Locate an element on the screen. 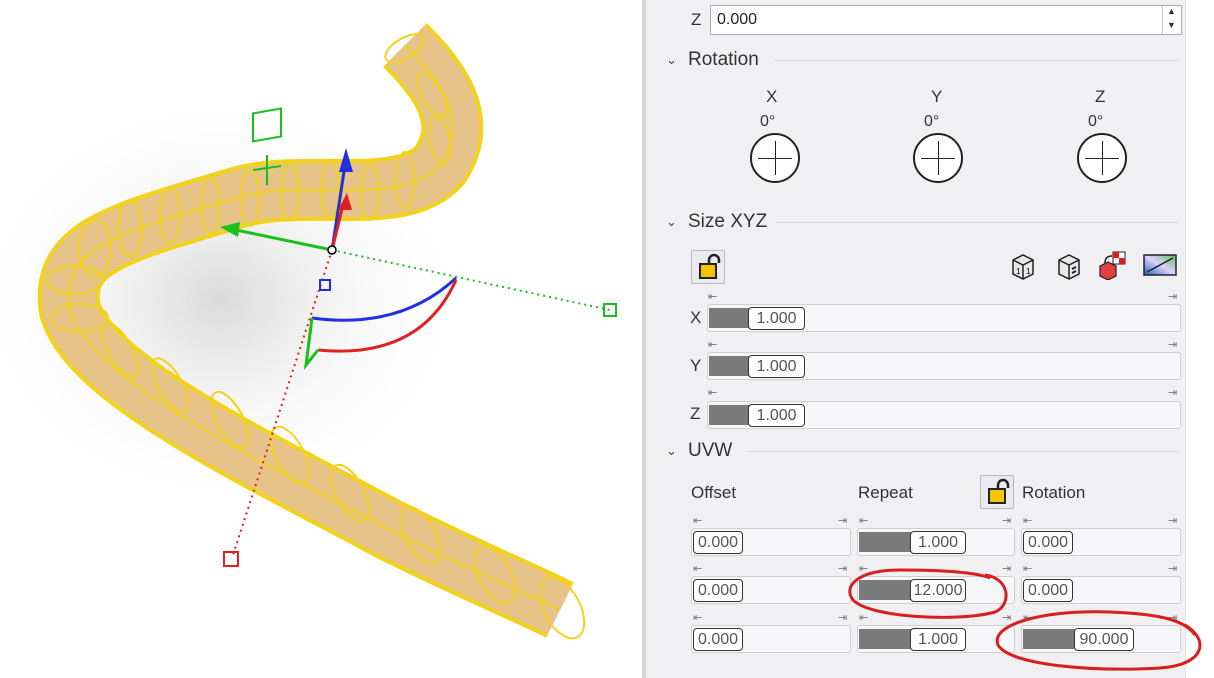  rotation-x-label: X is located at coordinates (772, 96).